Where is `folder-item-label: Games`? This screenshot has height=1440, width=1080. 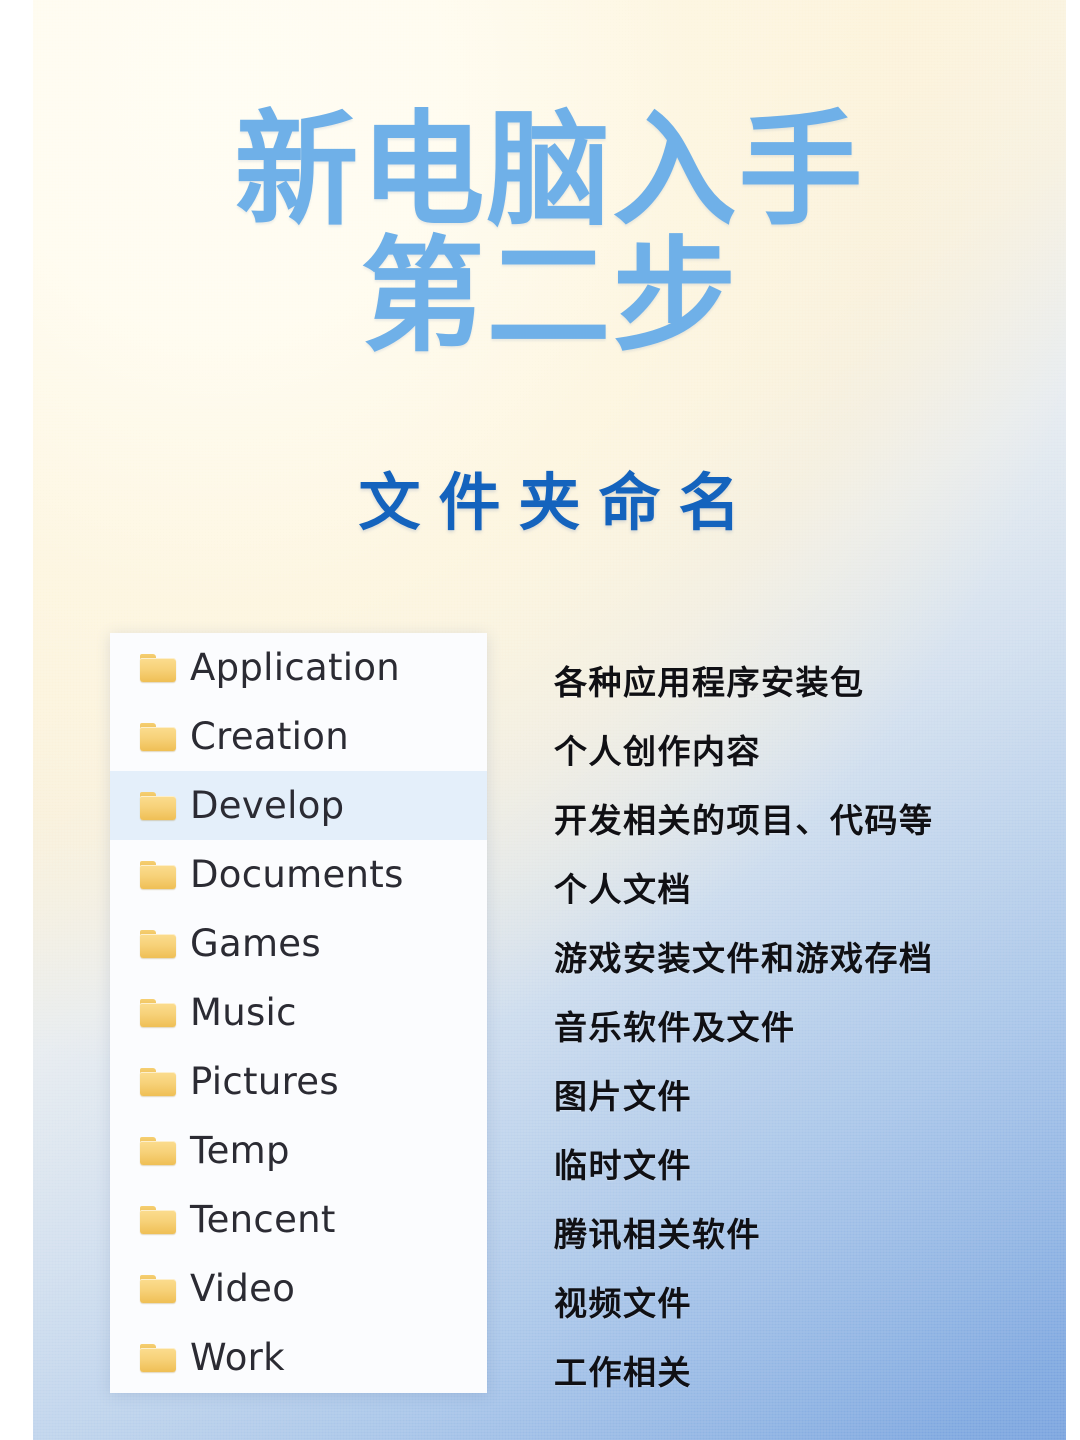
folder-item-label: Games is located at coordinates (255, 943).